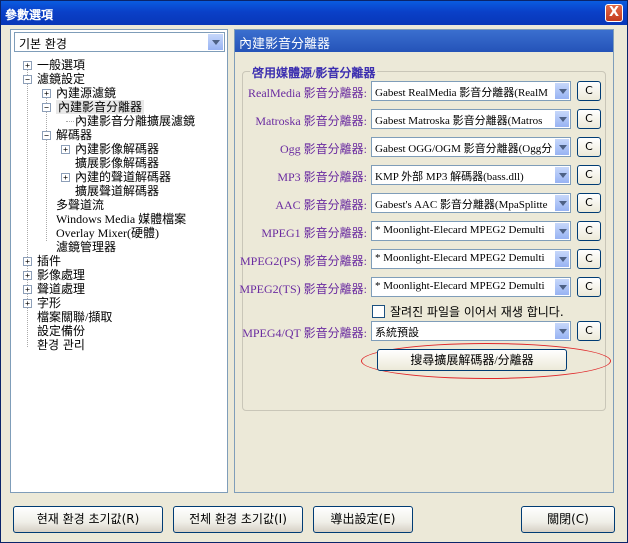  Describe the element at coordinates (107, 233) in the screenshot. I see `tree-item-overlay-mixer: Overlay Mixer(硬體)` at that location.